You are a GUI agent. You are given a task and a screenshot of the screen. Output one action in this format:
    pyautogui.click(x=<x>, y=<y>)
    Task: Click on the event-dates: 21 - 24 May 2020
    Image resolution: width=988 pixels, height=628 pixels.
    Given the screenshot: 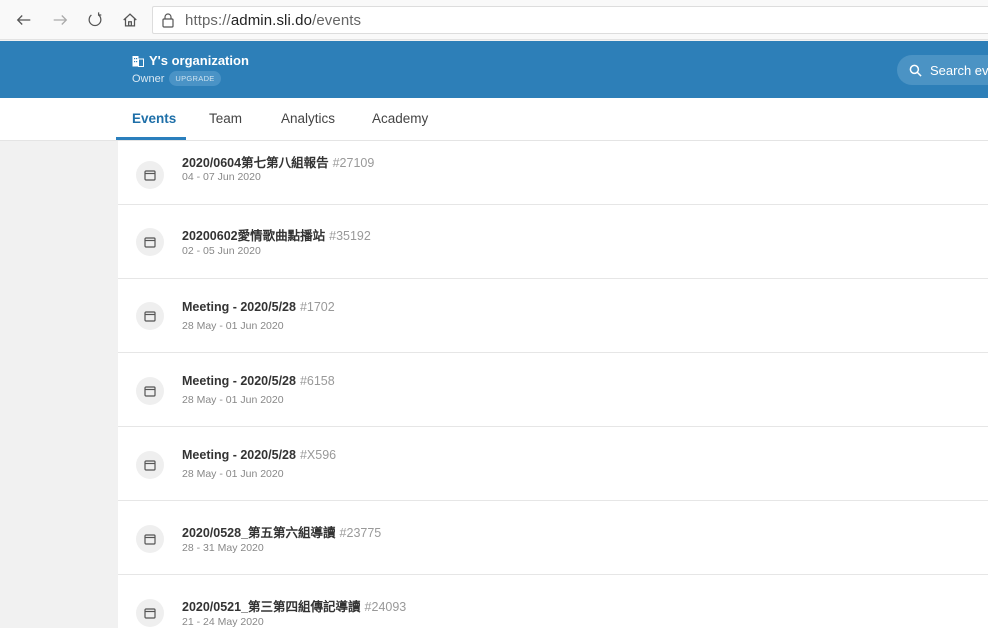 What is the action you would take?
    pyautogui.click(x=223, y=622)
    